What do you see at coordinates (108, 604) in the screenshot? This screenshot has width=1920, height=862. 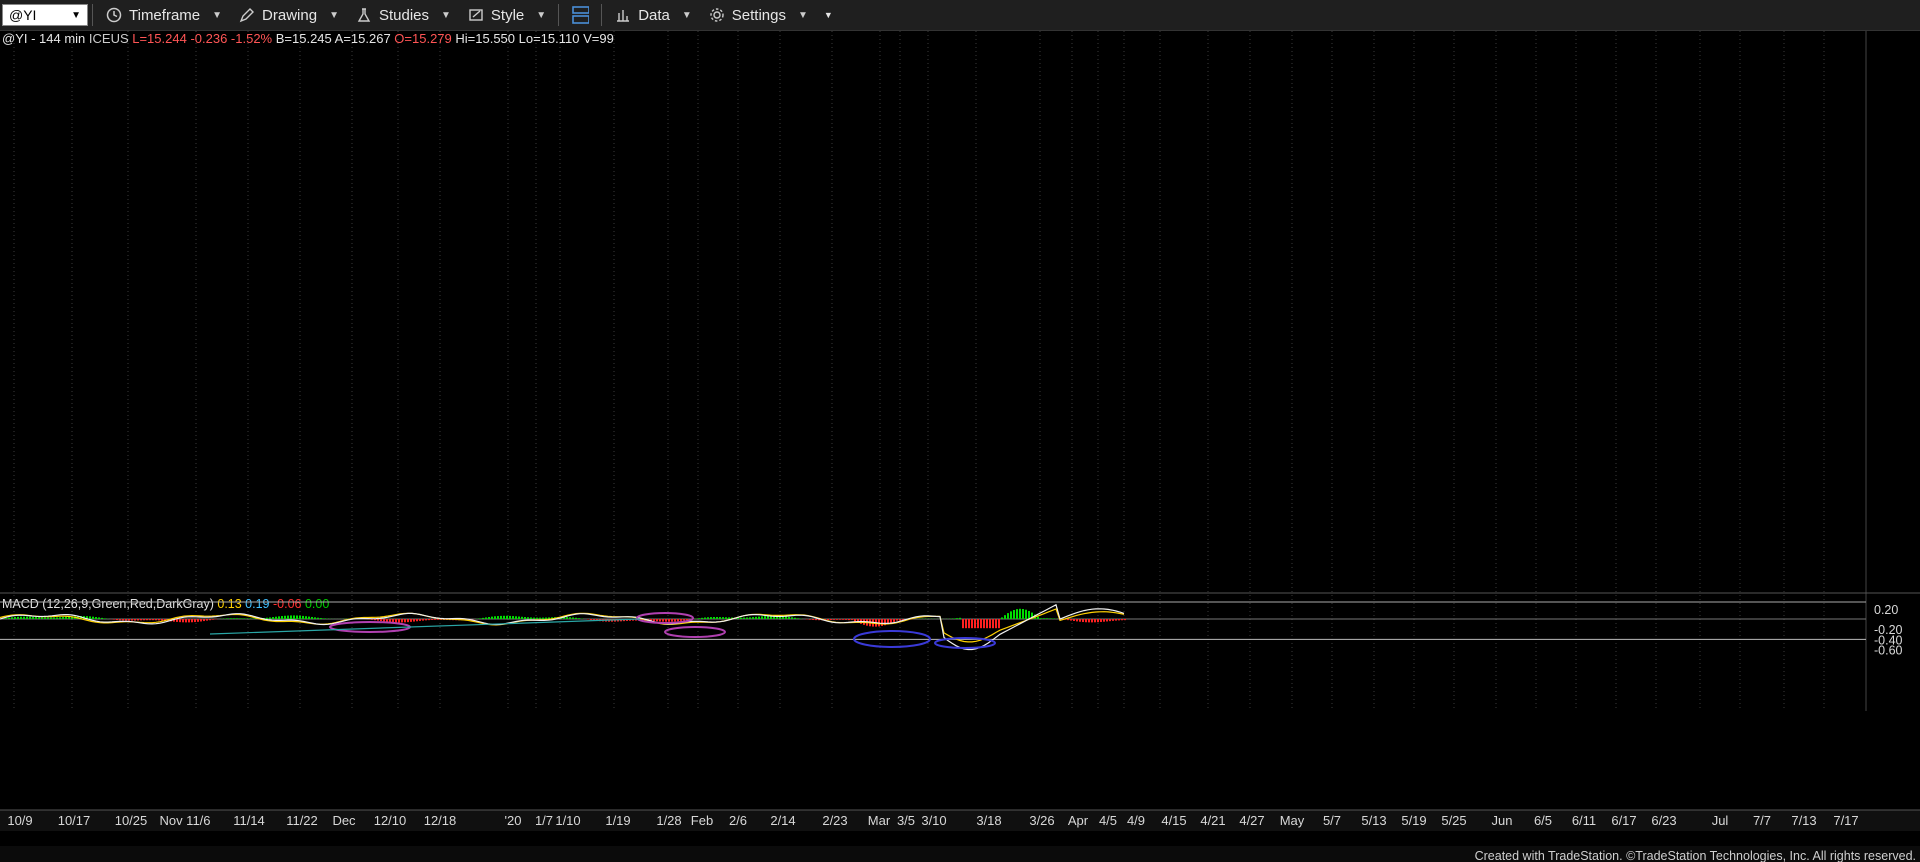 I see `macd-header-value: MACD (12,26,9,Green,Red,DarkGray)` at bounding box center [108, 604].